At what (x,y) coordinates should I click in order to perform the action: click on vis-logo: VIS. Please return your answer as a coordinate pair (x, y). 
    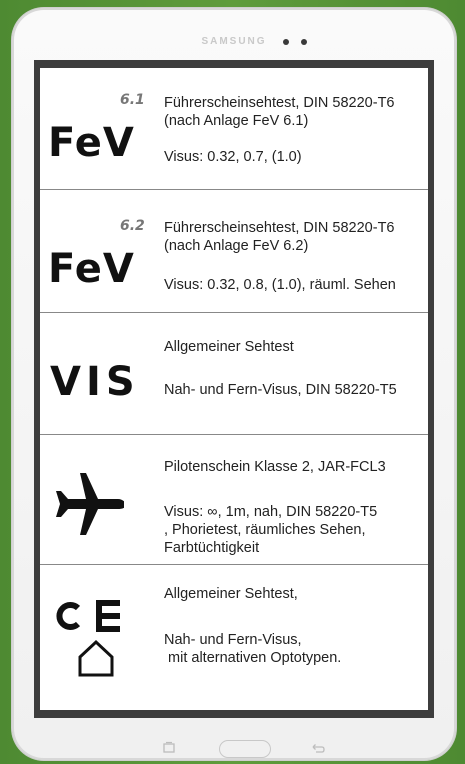
    Looking at the image, I should click on (95, 382).